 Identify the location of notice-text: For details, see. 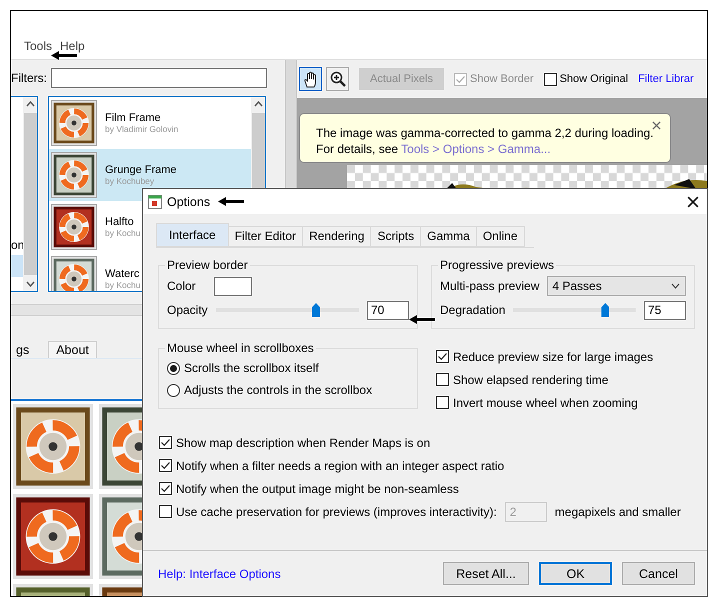
(357, 149).